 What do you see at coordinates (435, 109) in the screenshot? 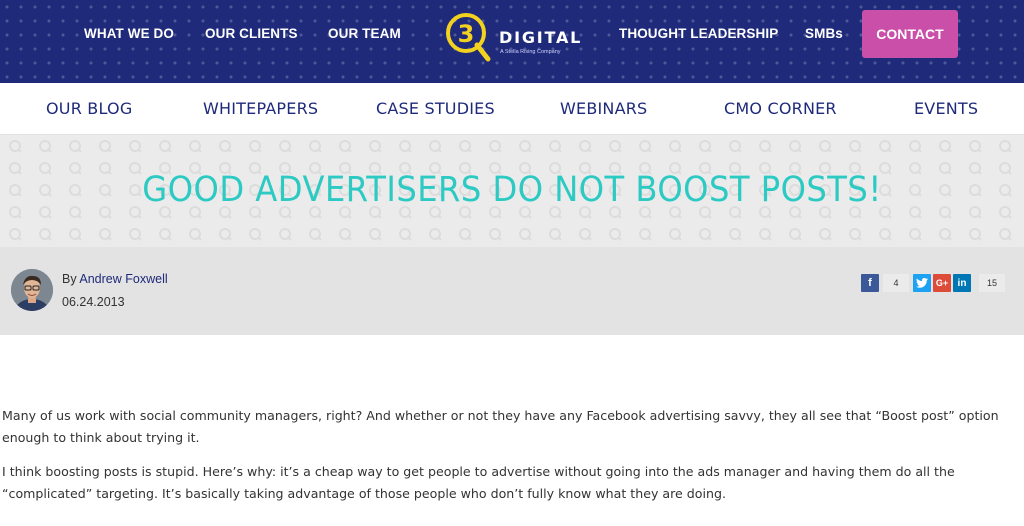
I see `subnav-case-studies: CASE STUDIES` at bounding box center [435, 109].